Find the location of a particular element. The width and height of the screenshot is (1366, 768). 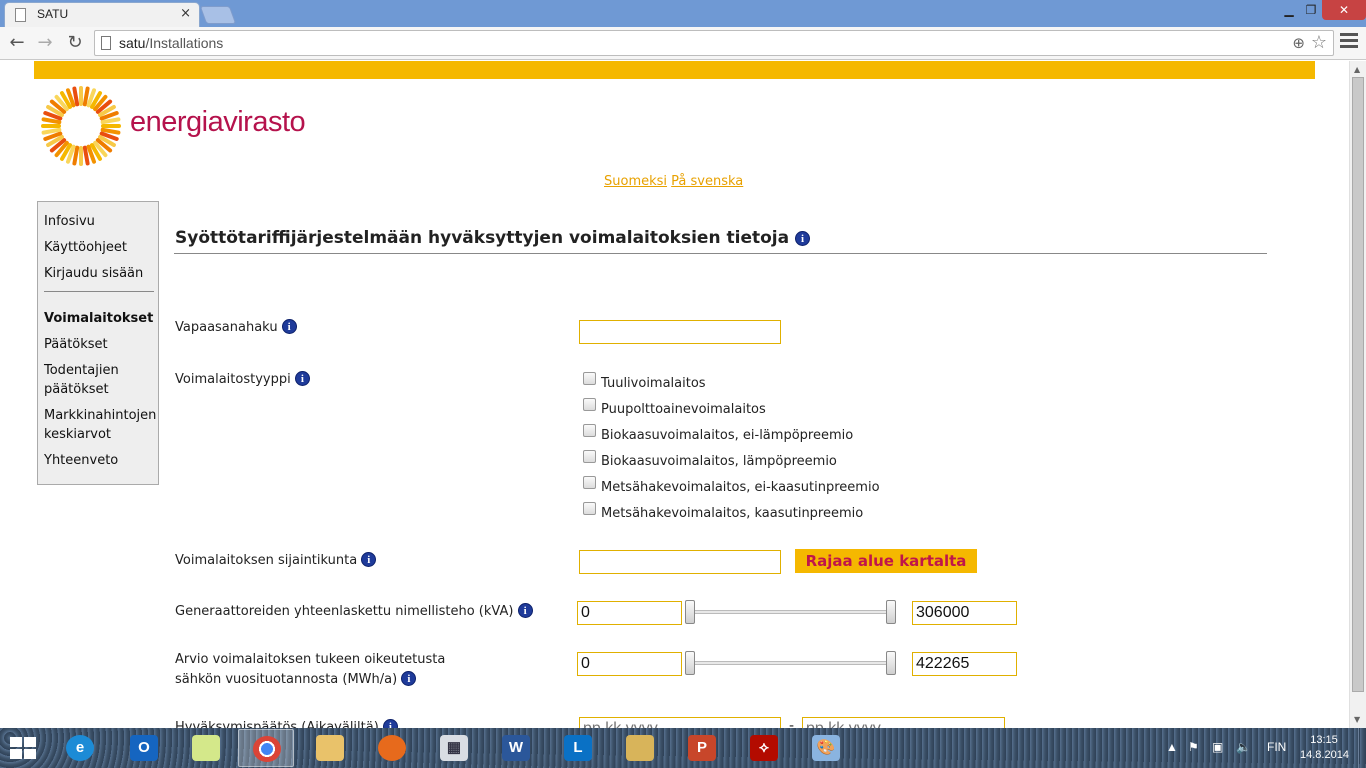

production-slider-track is located at coordinates (790, 663).